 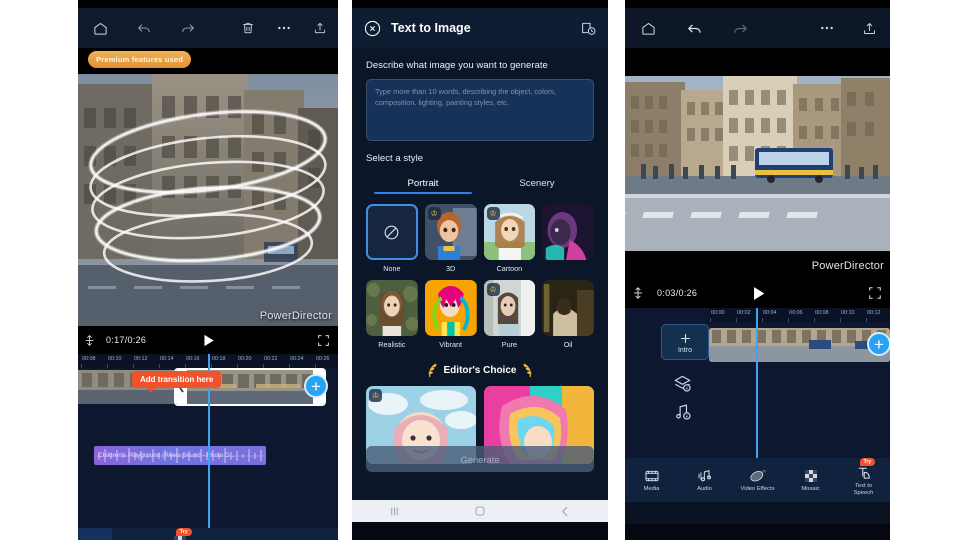 What do you see at coordinates (509, 308) in the screenshot?
I see `style-thumb-pure: ♔` at bounding box center [509, 308].